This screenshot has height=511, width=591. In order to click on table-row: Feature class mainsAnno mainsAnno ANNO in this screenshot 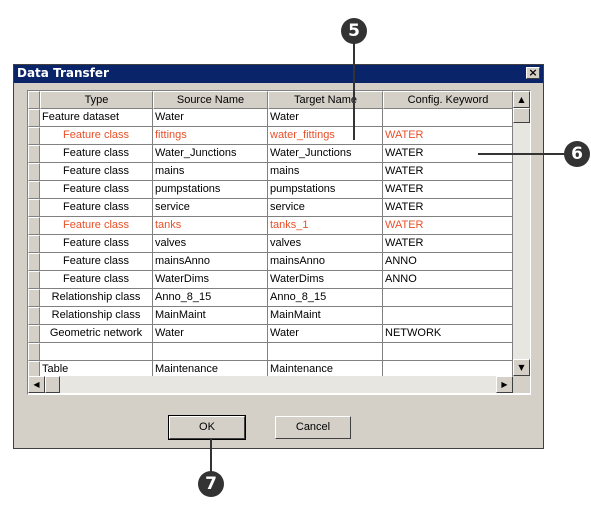, I will do `click(270, 262)`.